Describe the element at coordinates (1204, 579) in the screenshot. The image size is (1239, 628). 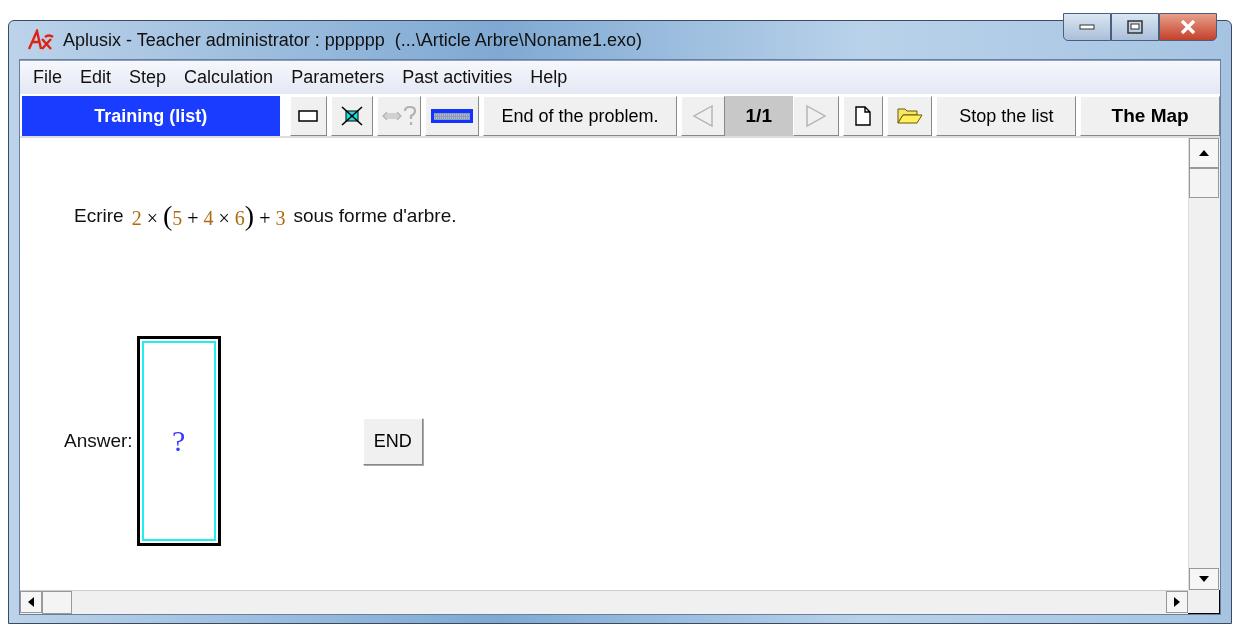
I see `down-arrow-icon` at that location.